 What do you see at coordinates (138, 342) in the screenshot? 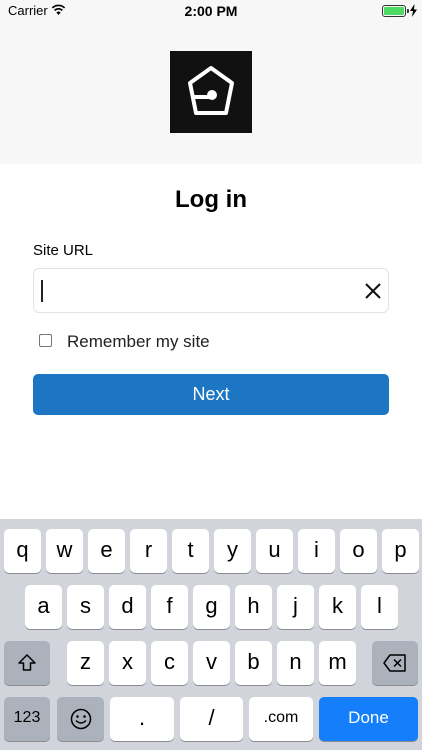
I see `remember-label: Remember my site` at bounding box center [138, 342].